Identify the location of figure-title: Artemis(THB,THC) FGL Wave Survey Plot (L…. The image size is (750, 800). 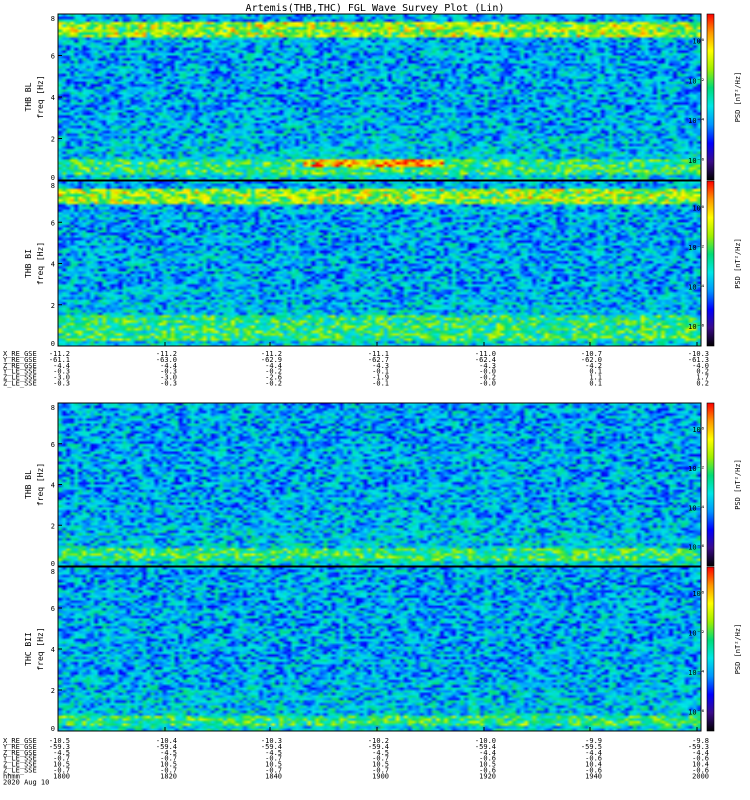
(375, 8).